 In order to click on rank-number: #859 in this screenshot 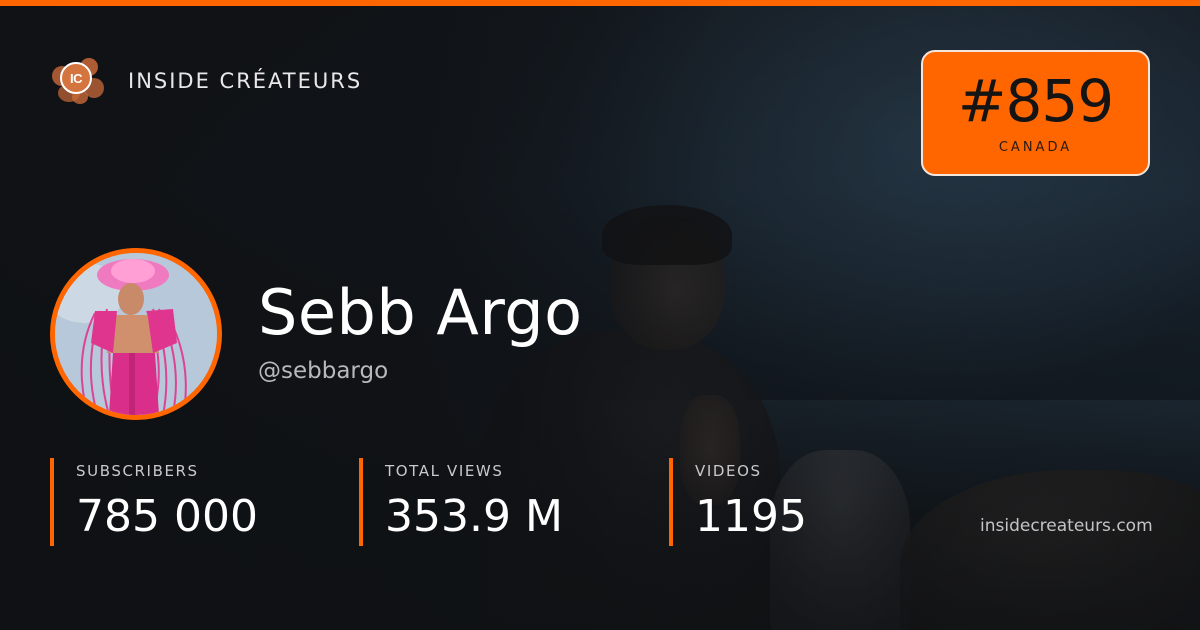, I will do `click(1035, 100)`.